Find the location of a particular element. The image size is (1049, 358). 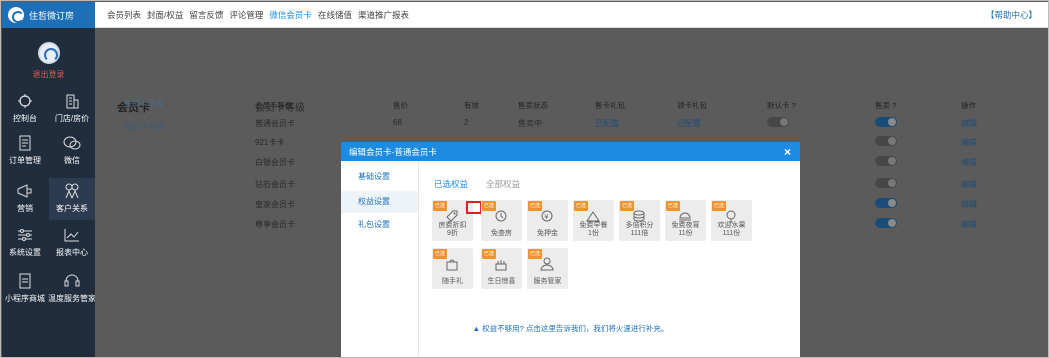

fruit-icon is located at coordinates (731, 216).